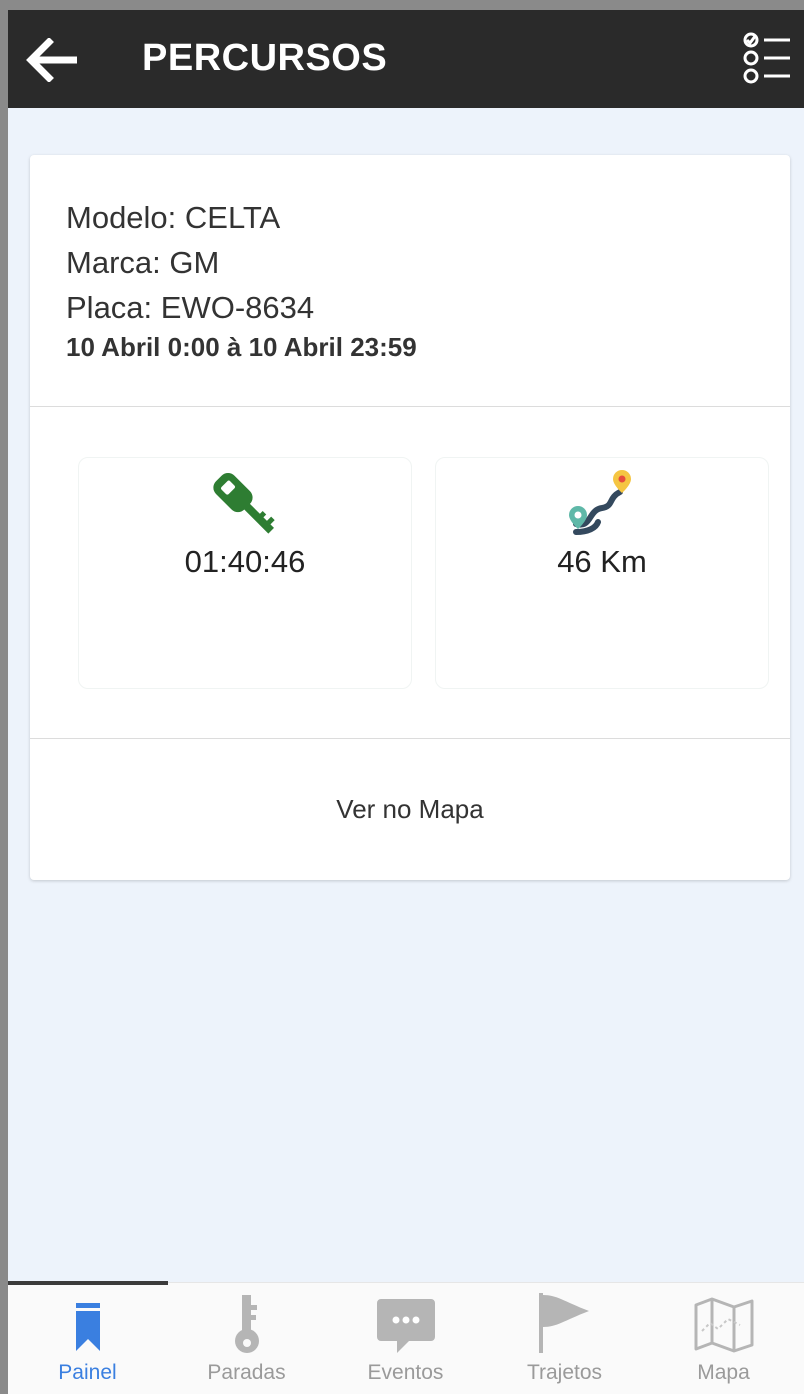  I want to click on bottom-navigation: Painel Paradas Eventos Trajetos Mapa, so click(406, 1337).